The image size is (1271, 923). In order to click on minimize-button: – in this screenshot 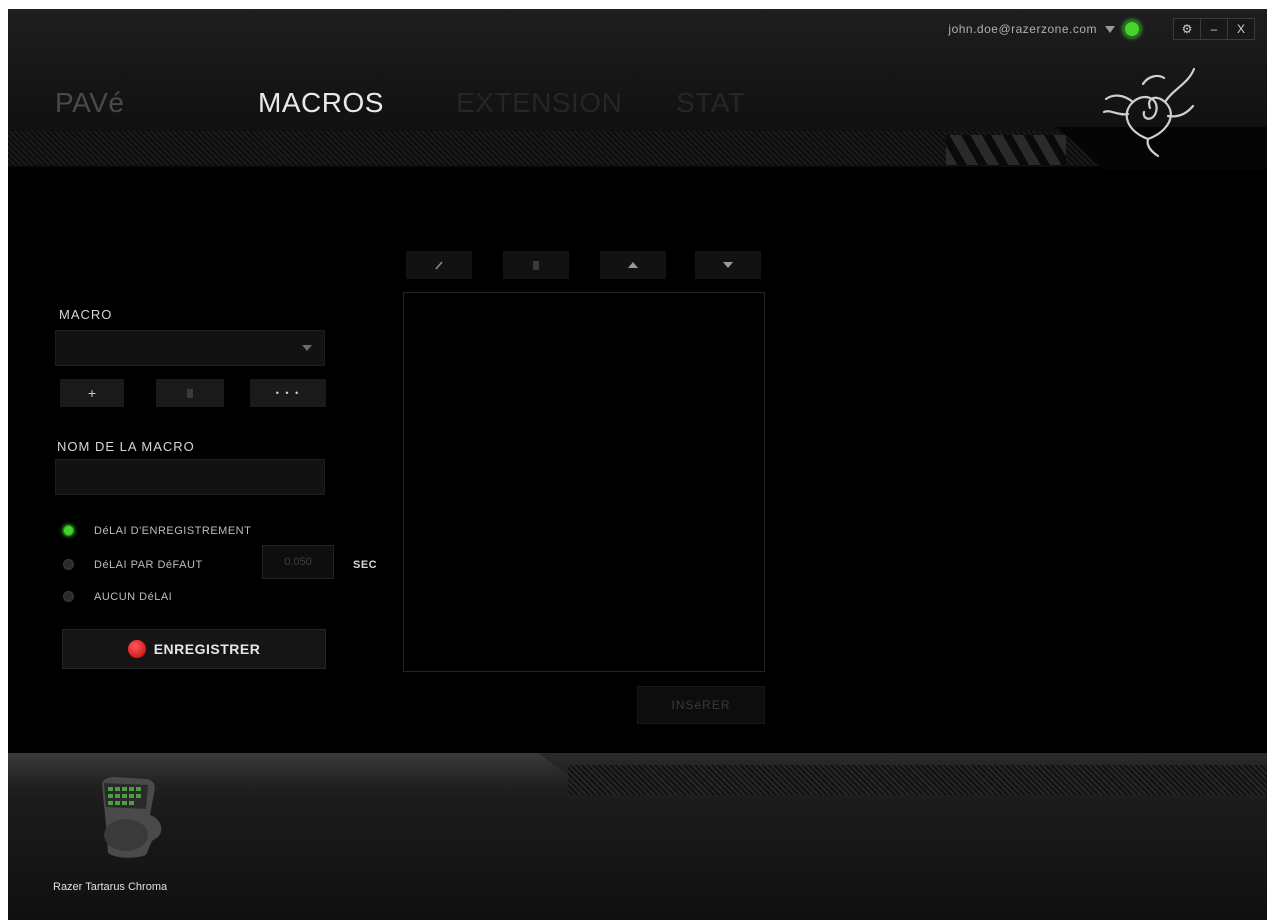, I will do `click(1213, 29)`.